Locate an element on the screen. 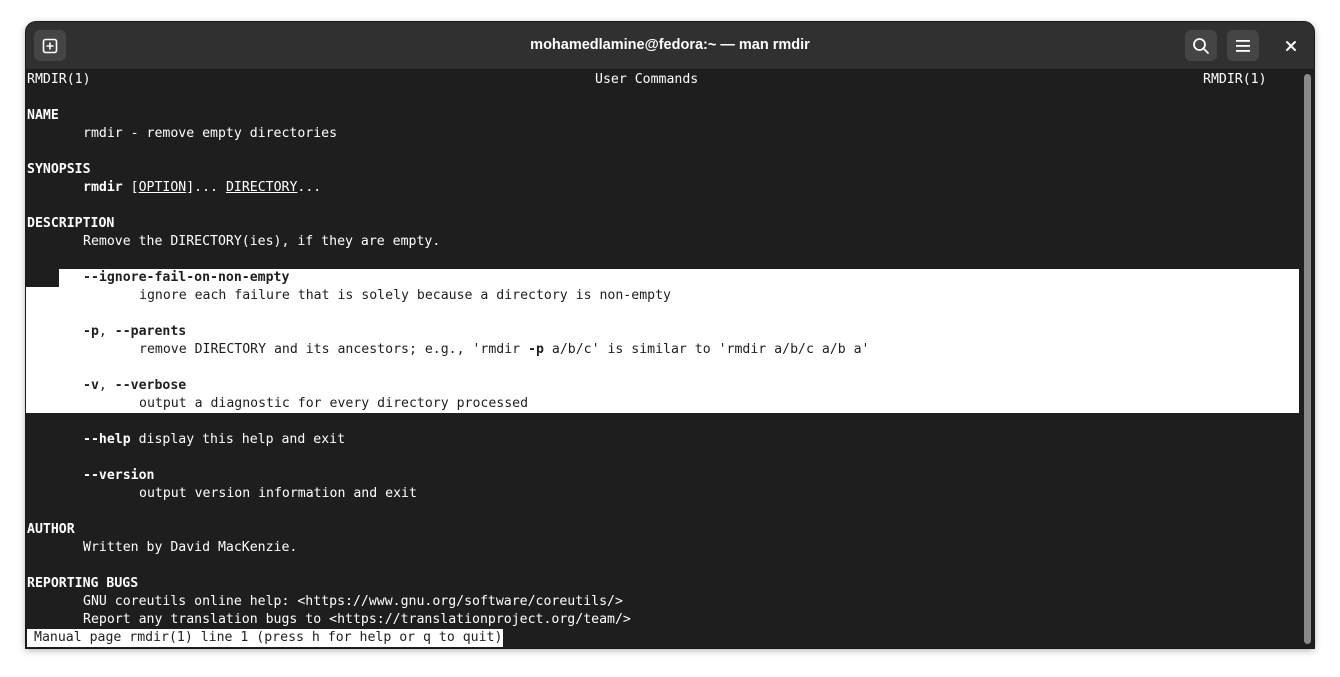 This screenshot has height=677, width=1340. close-button is located at coordinates (1291, 45).